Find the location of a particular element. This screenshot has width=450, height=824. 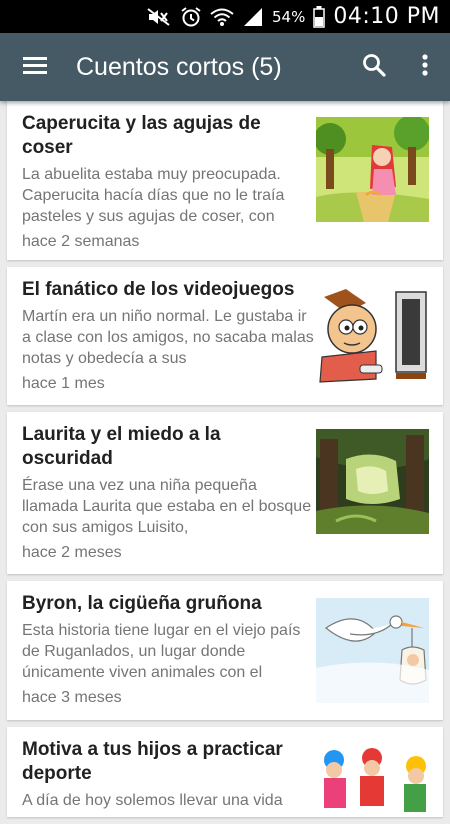

battery-percent: 54% is located at coordinates (289, 16).